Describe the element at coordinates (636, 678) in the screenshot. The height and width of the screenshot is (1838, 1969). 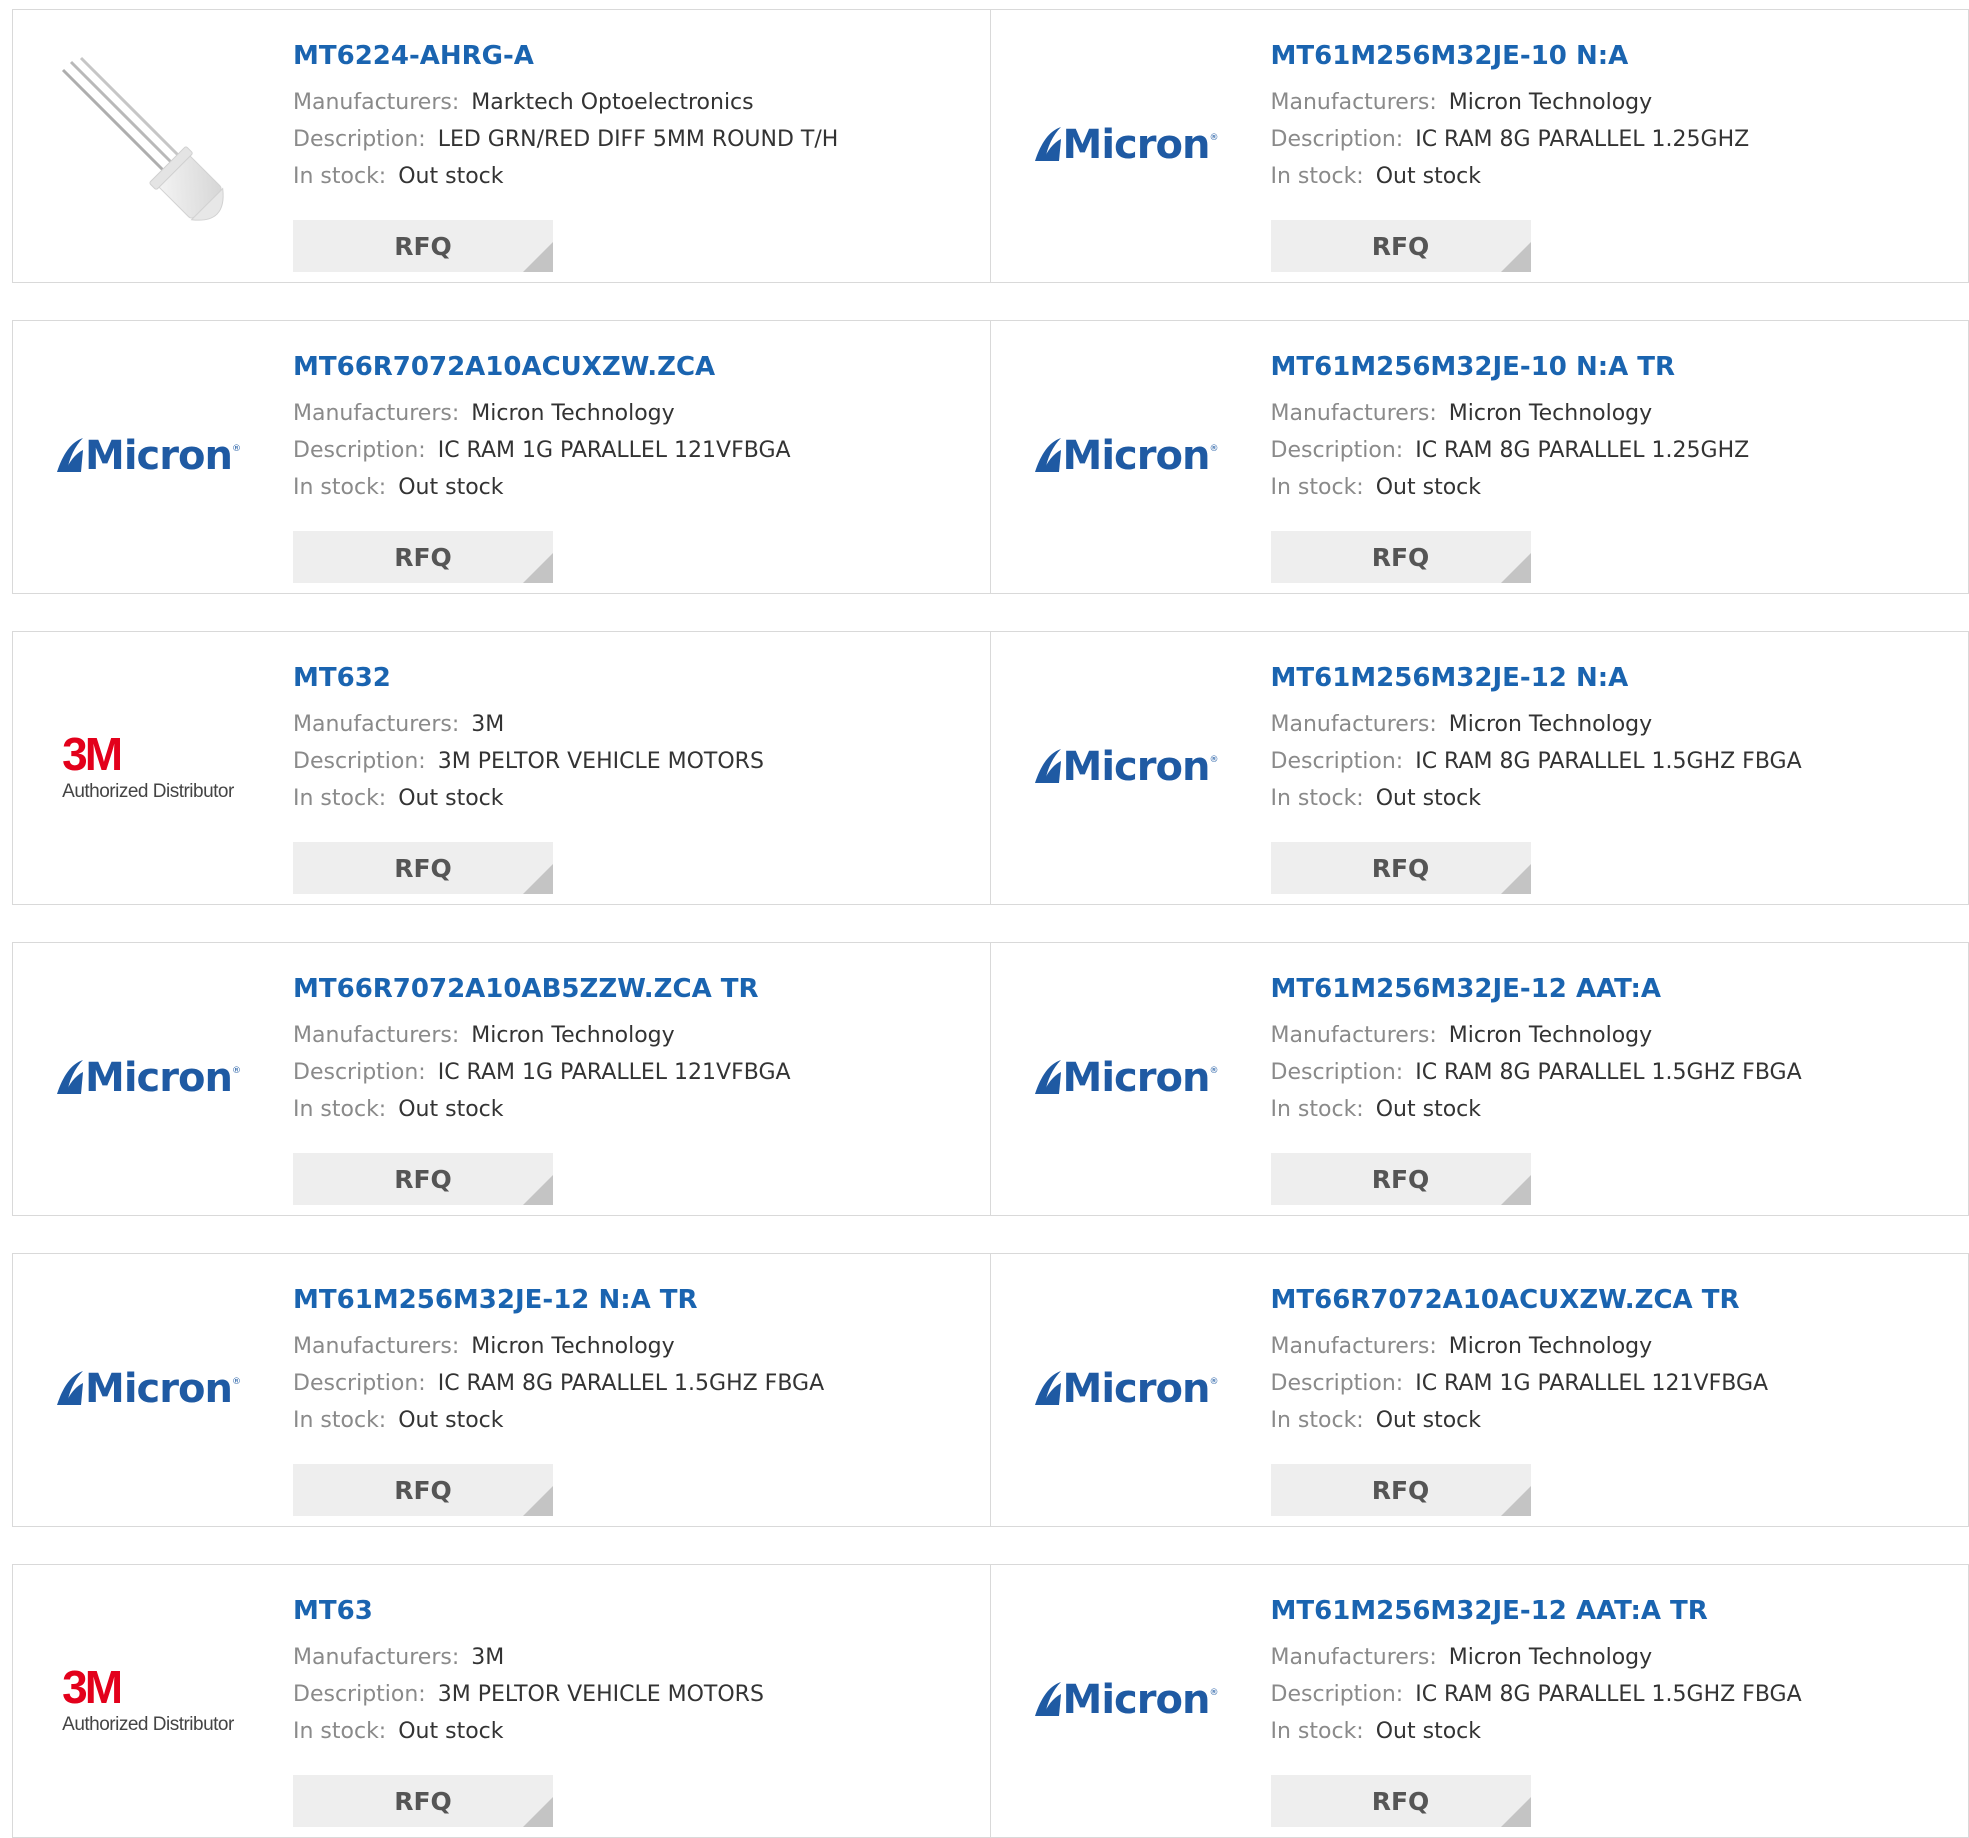
I see `part-number-link: MT632` at that location.